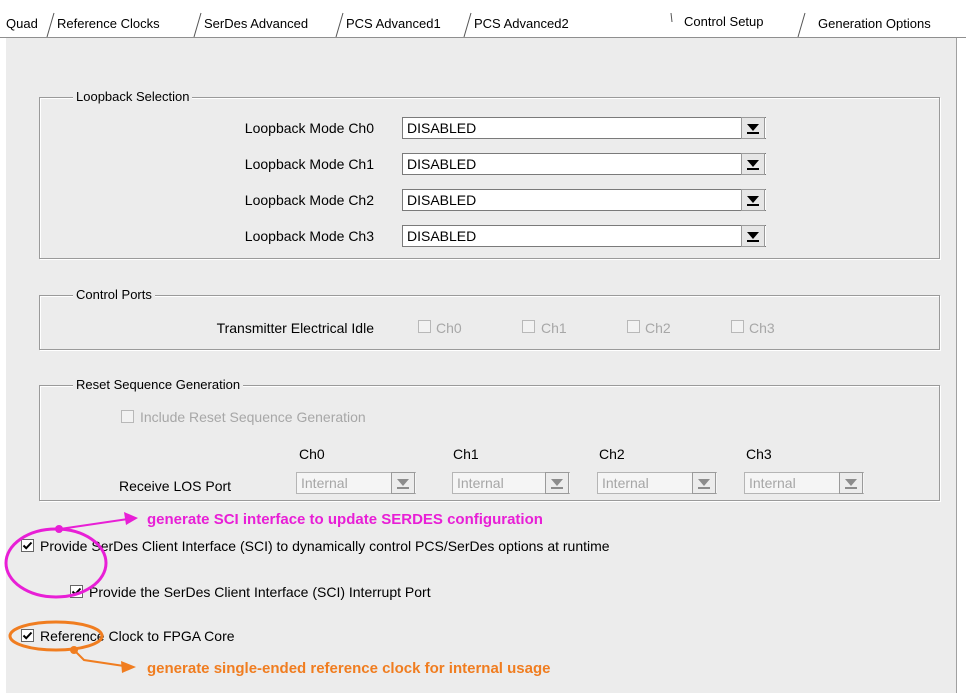 The height and width of the screenshot is (698, 966). I want to click on tx-idle-ch2-checkbox, so click(633, 326).